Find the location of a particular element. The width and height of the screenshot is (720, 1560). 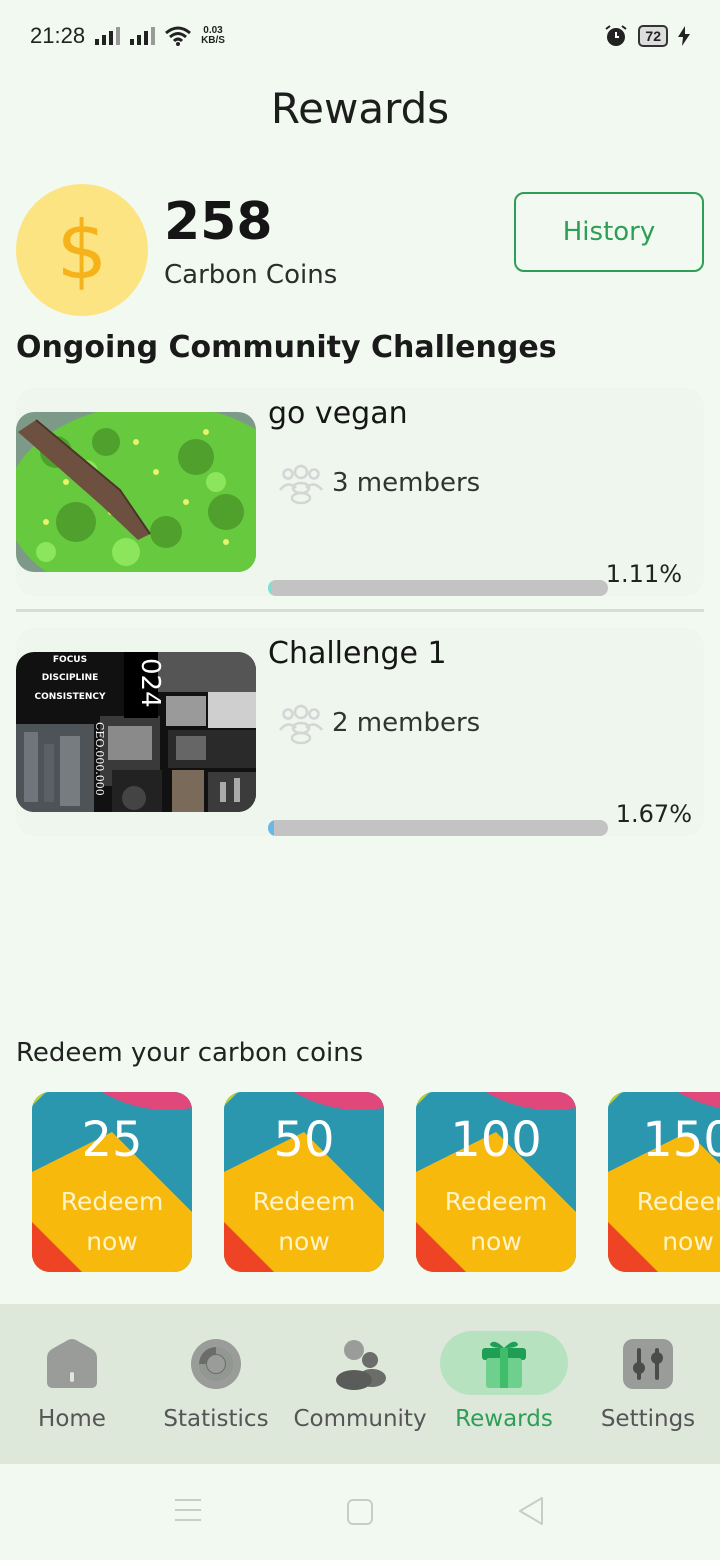

home-icon is located at coordinates (72, 1363).